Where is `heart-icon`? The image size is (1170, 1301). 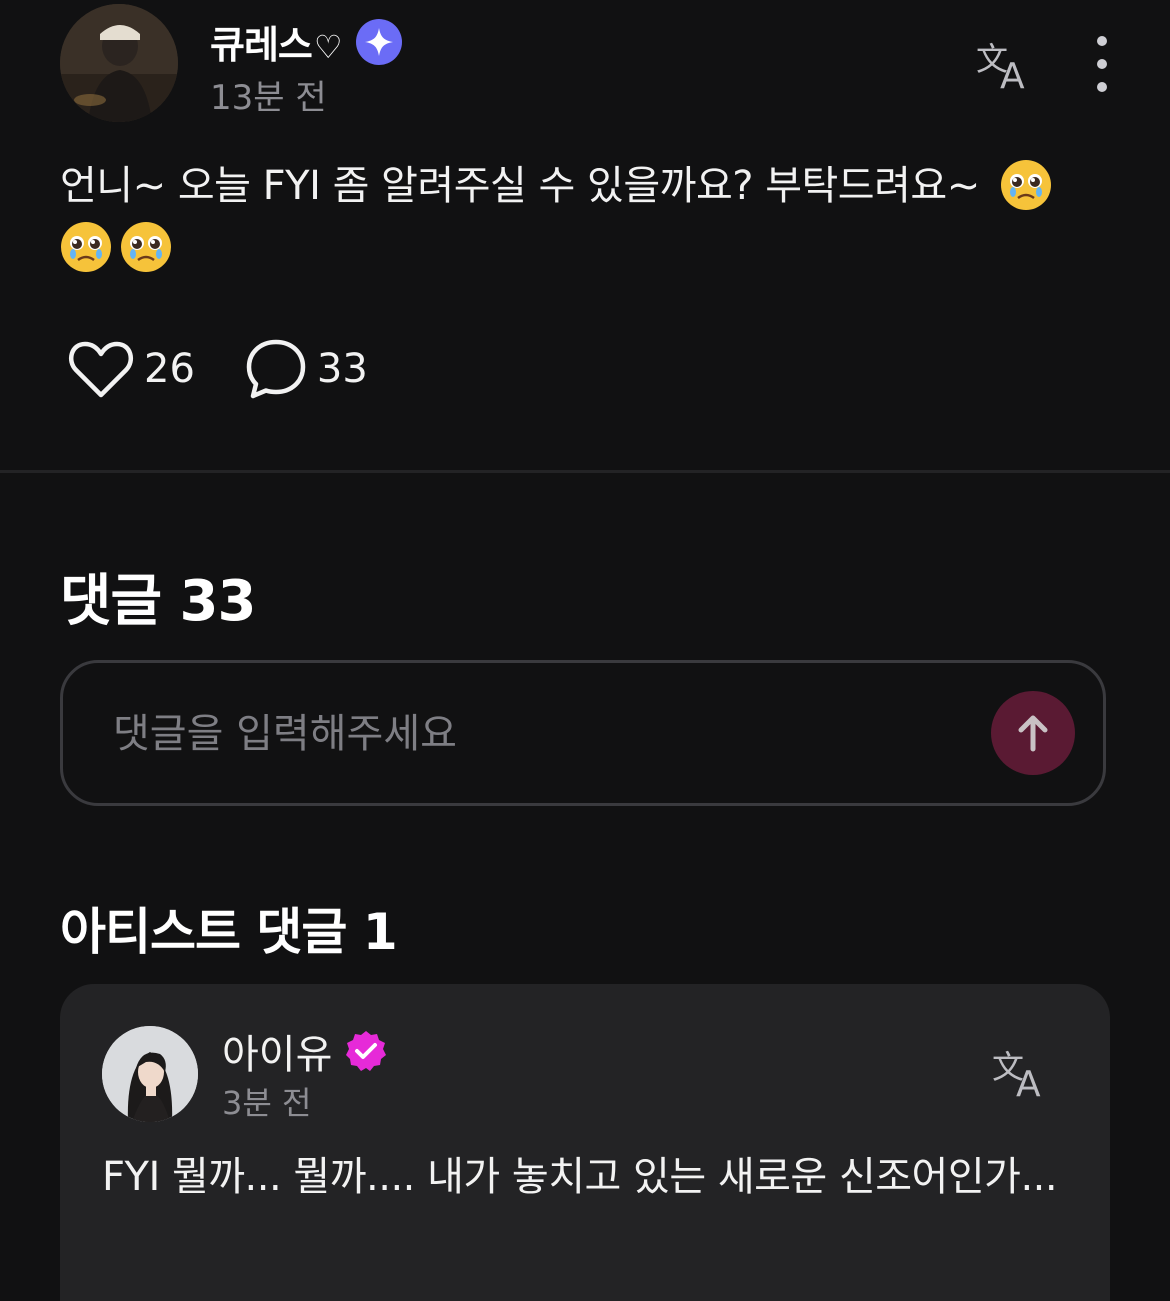 heart-icon is located at coordinates (101, 369).